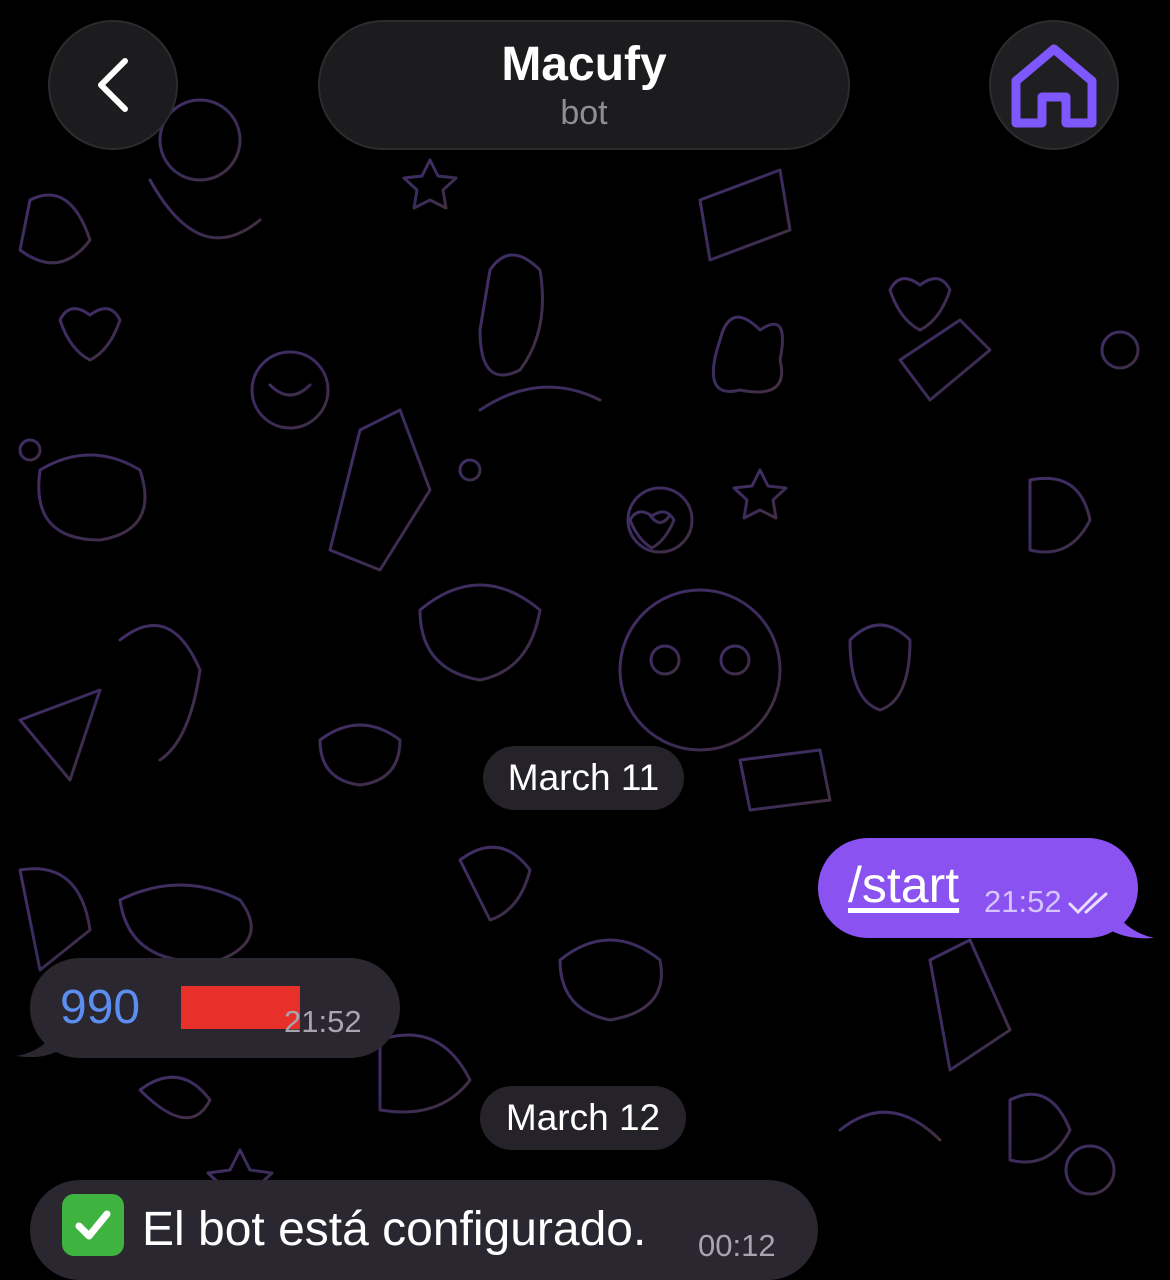 The height and width of the screenshot is (1280, 1170). I want to click on phone-number-link: 990, so click(100, 1007).